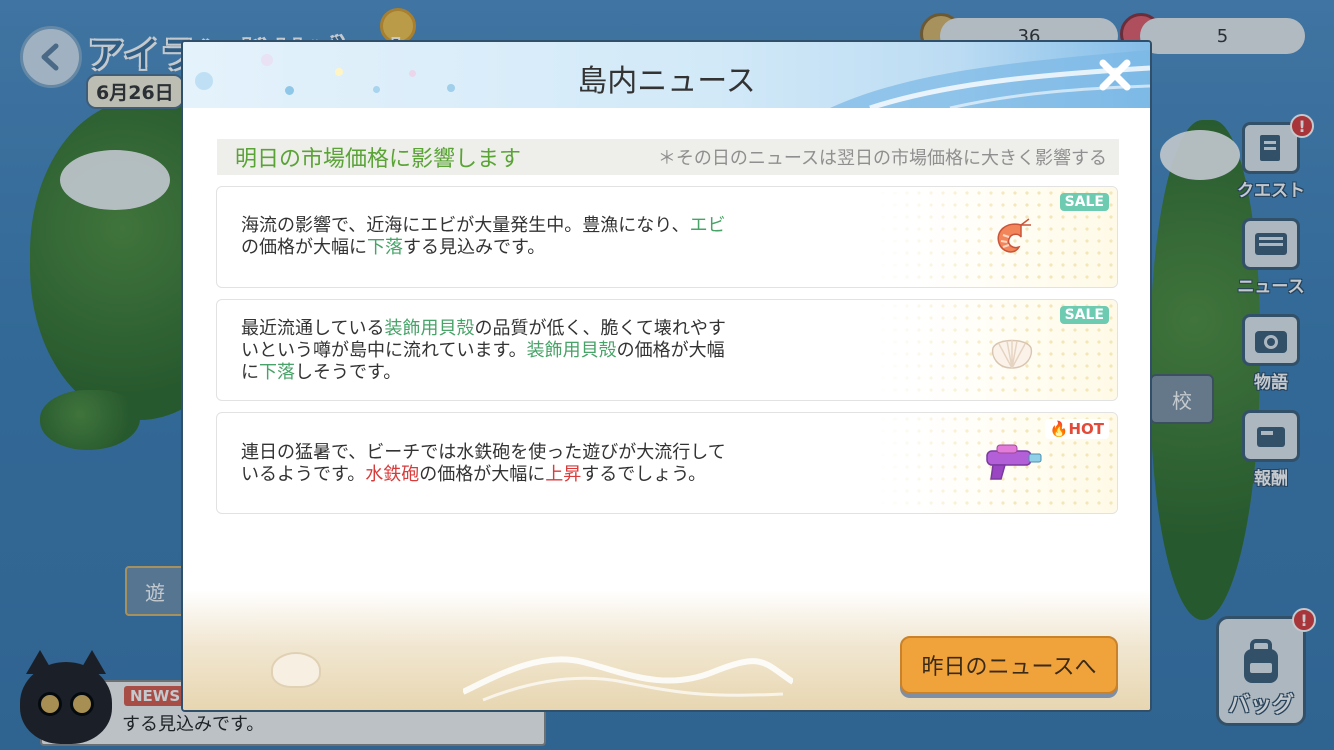  I want to click on item-name-highlight: 水鉄砲, so click(392, 474).